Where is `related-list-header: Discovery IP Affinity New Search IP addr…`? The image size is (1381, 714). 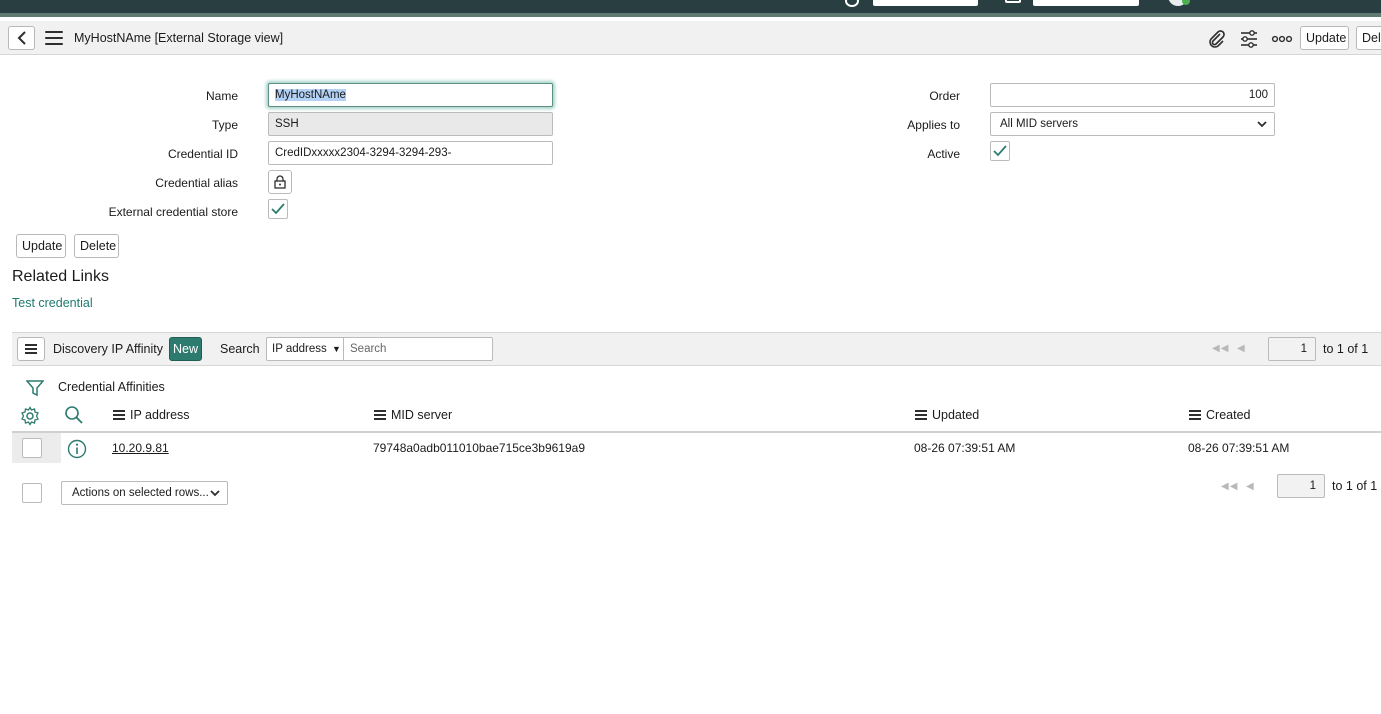 related-list-header: Discovery IP Affinity New Search IP addr… is located at coordinates (696, 349).